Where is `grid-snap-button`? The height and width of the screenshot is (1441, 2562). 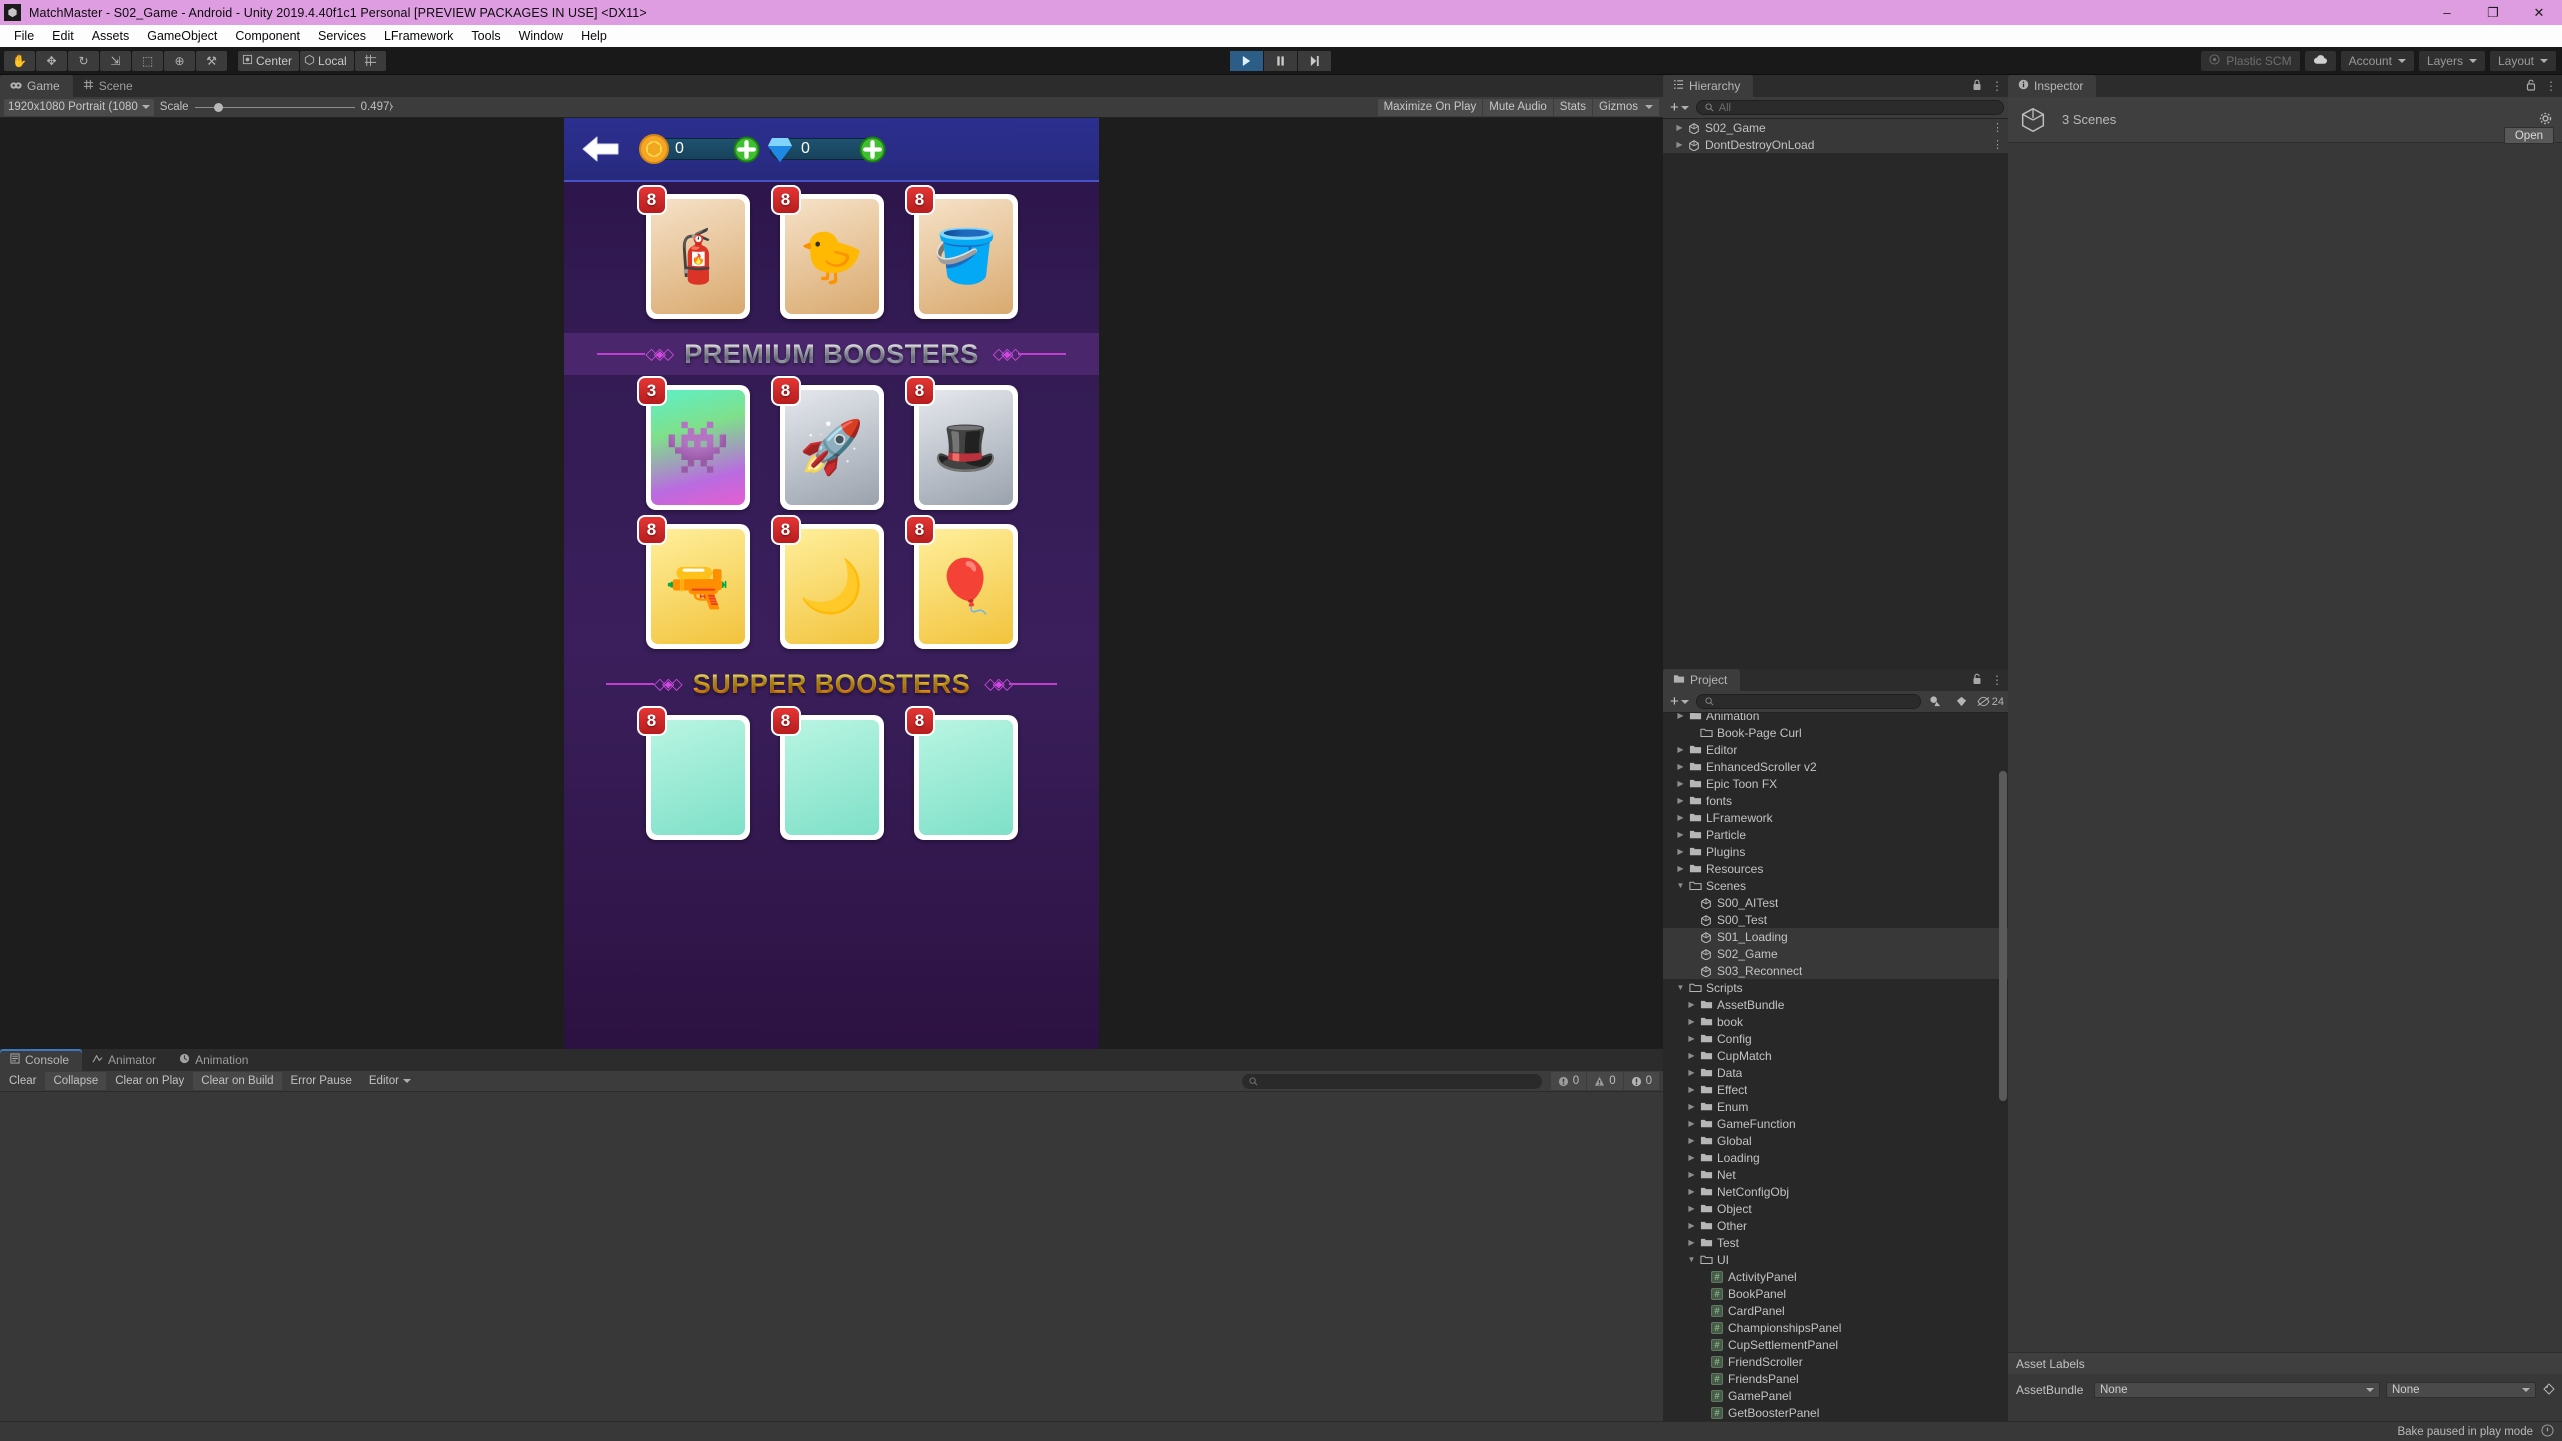 grid-snap-button is located at coordinates (370, 60).